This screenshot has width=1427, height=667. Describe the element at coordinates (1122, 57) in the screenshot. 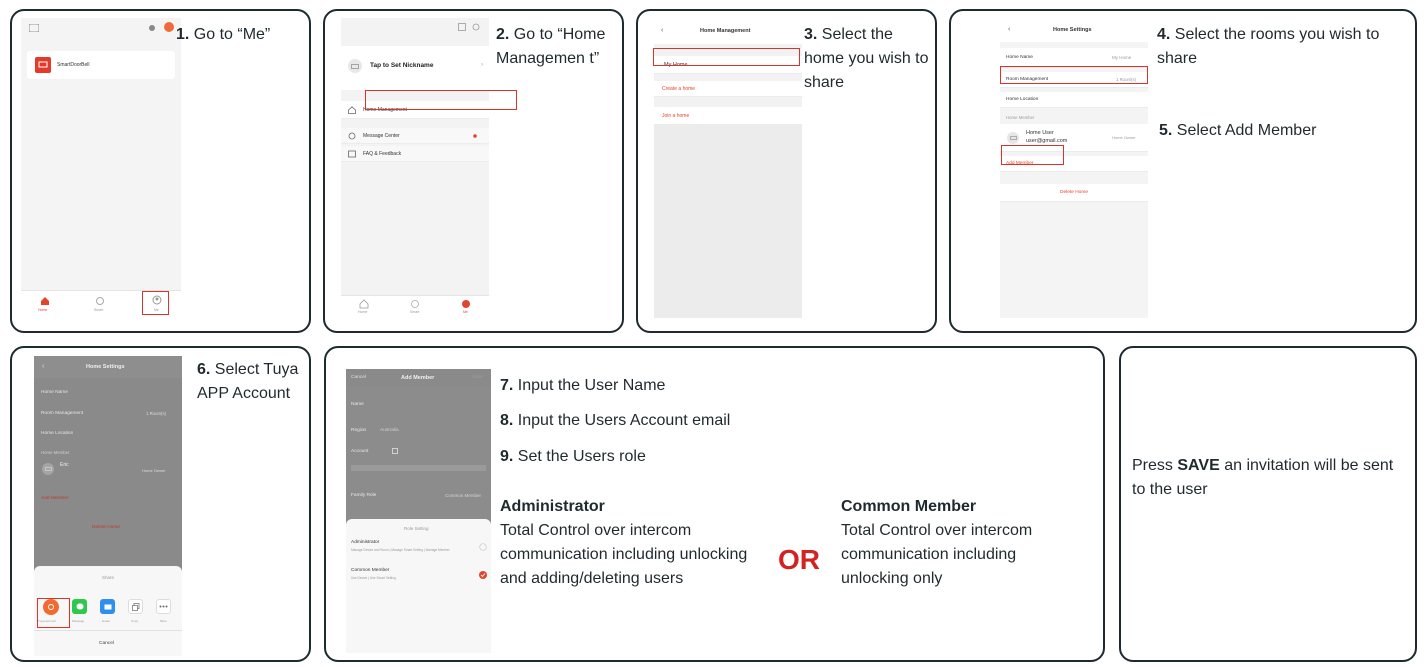

I see `home-name-value: My Home` at that location.